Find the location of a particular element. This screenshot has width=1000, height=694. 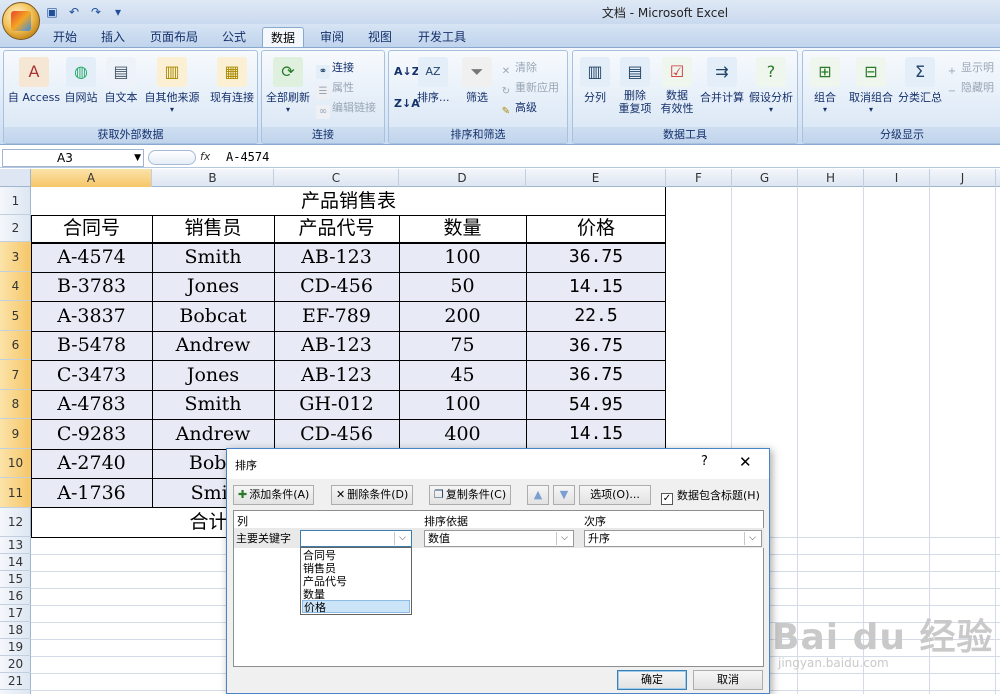

row-header-18: 18 is located at coordinates (15, 630).